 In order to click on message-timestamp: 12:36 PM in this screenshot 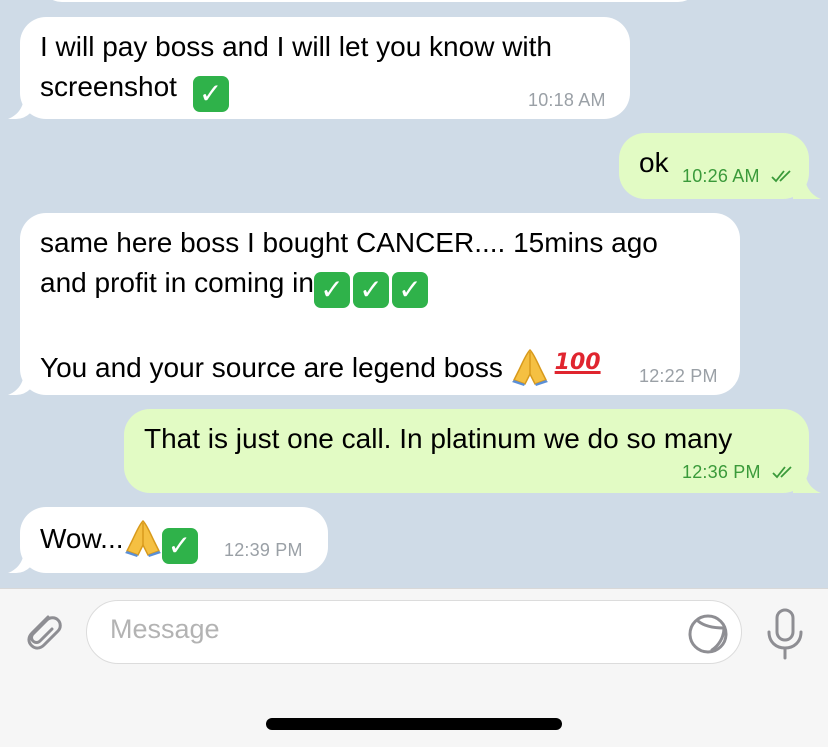, I will do `click(721, 472)`.